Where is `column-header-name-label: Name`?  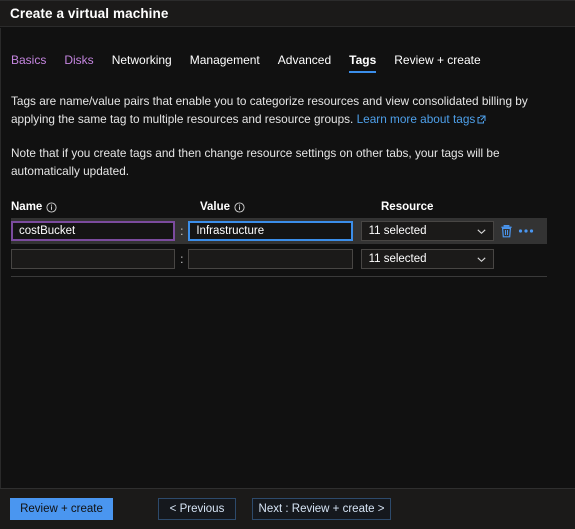 column-header-name-label: Name is located at coordinates (27, 207).